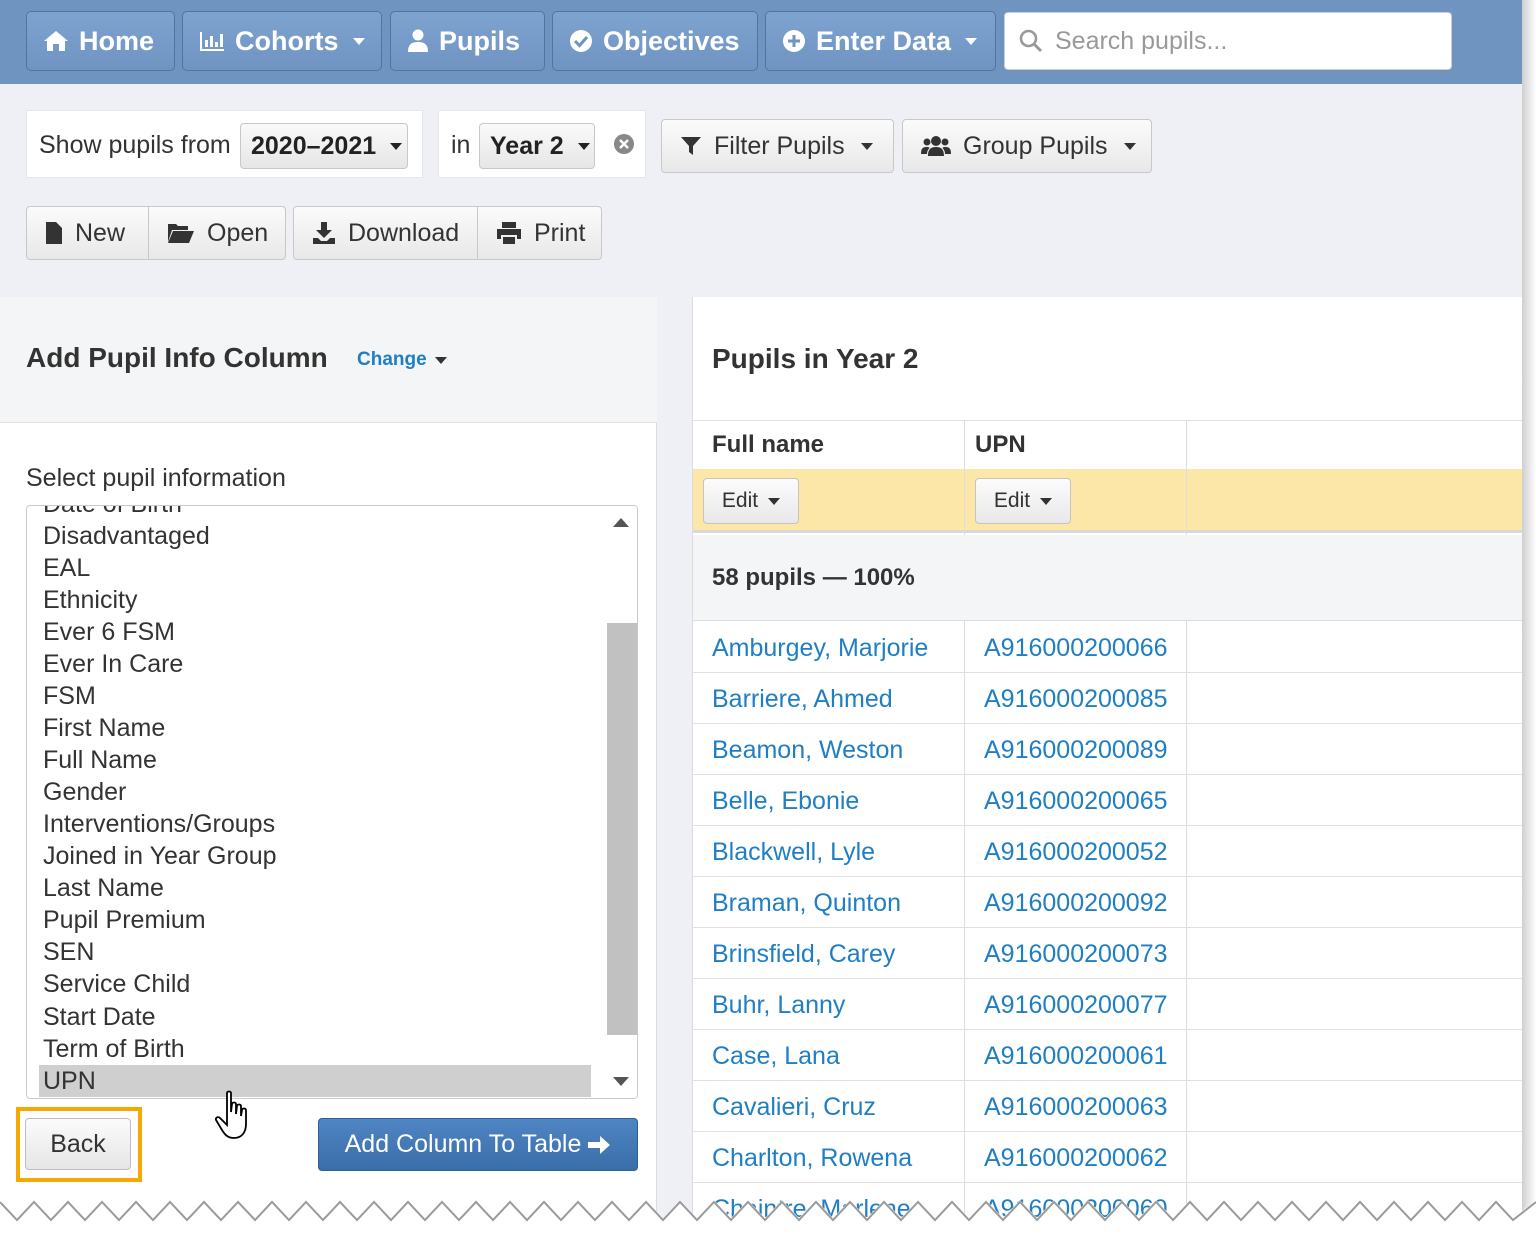  What do you see at coordinates (68, 952) in the screenshot?
I see `list-option: SEN` at bounding box center [68, 952].